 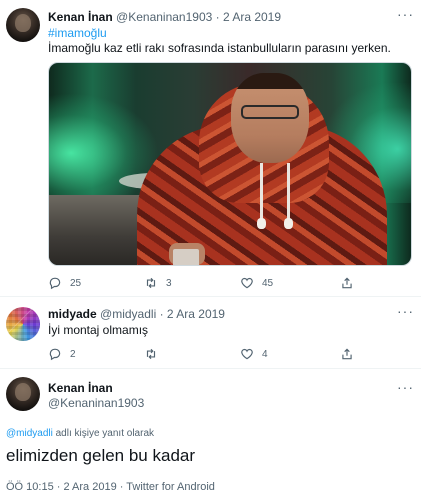 I want to click on display-name: midyade, so click(x=72, y=314).